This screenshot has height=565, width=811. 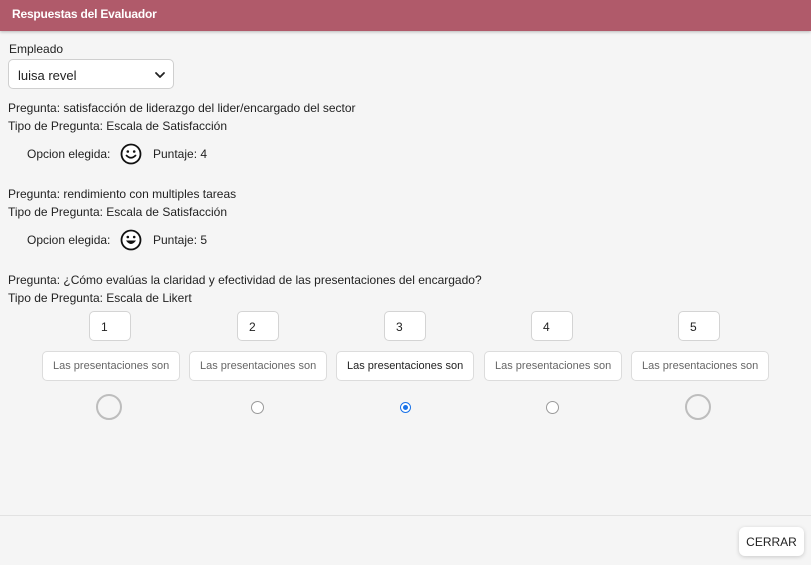 What do you see at coordinates (405, 366) in the screenshot?
I see `likert-option-3-text: Las presentaciones son` at bounding box center [405, 366].